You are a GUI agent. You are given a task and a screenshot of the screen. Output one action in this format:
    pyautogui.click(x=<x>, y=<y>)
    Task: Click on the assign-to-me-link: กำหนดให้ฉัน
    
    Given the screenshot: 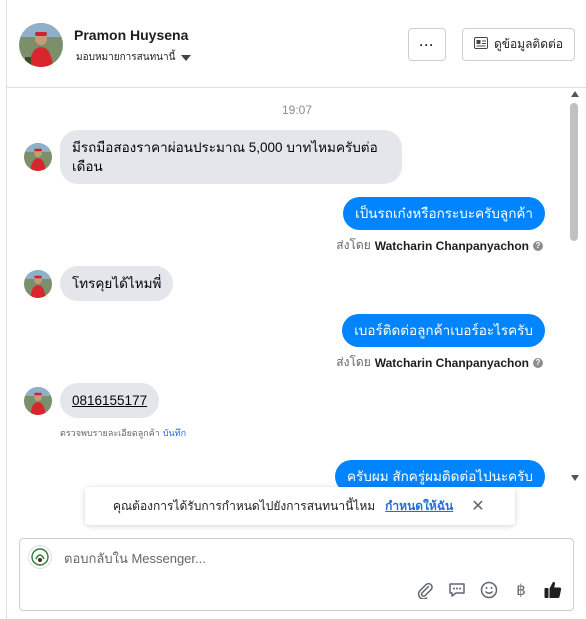 What is the action you would take?
    pyautogui.click(x=419, y=506)
    